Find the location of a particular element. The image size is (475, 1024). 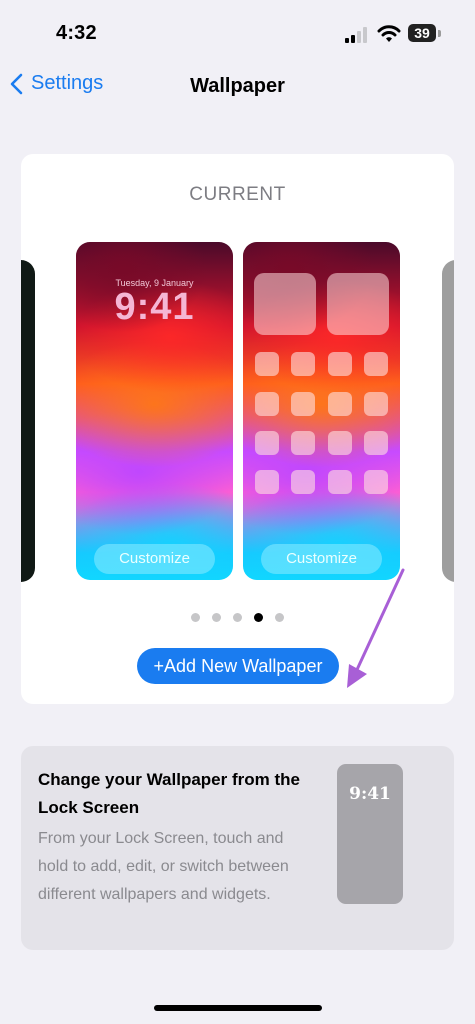

thumbnail-time: 9:41 is located at coordinates (370, 794).